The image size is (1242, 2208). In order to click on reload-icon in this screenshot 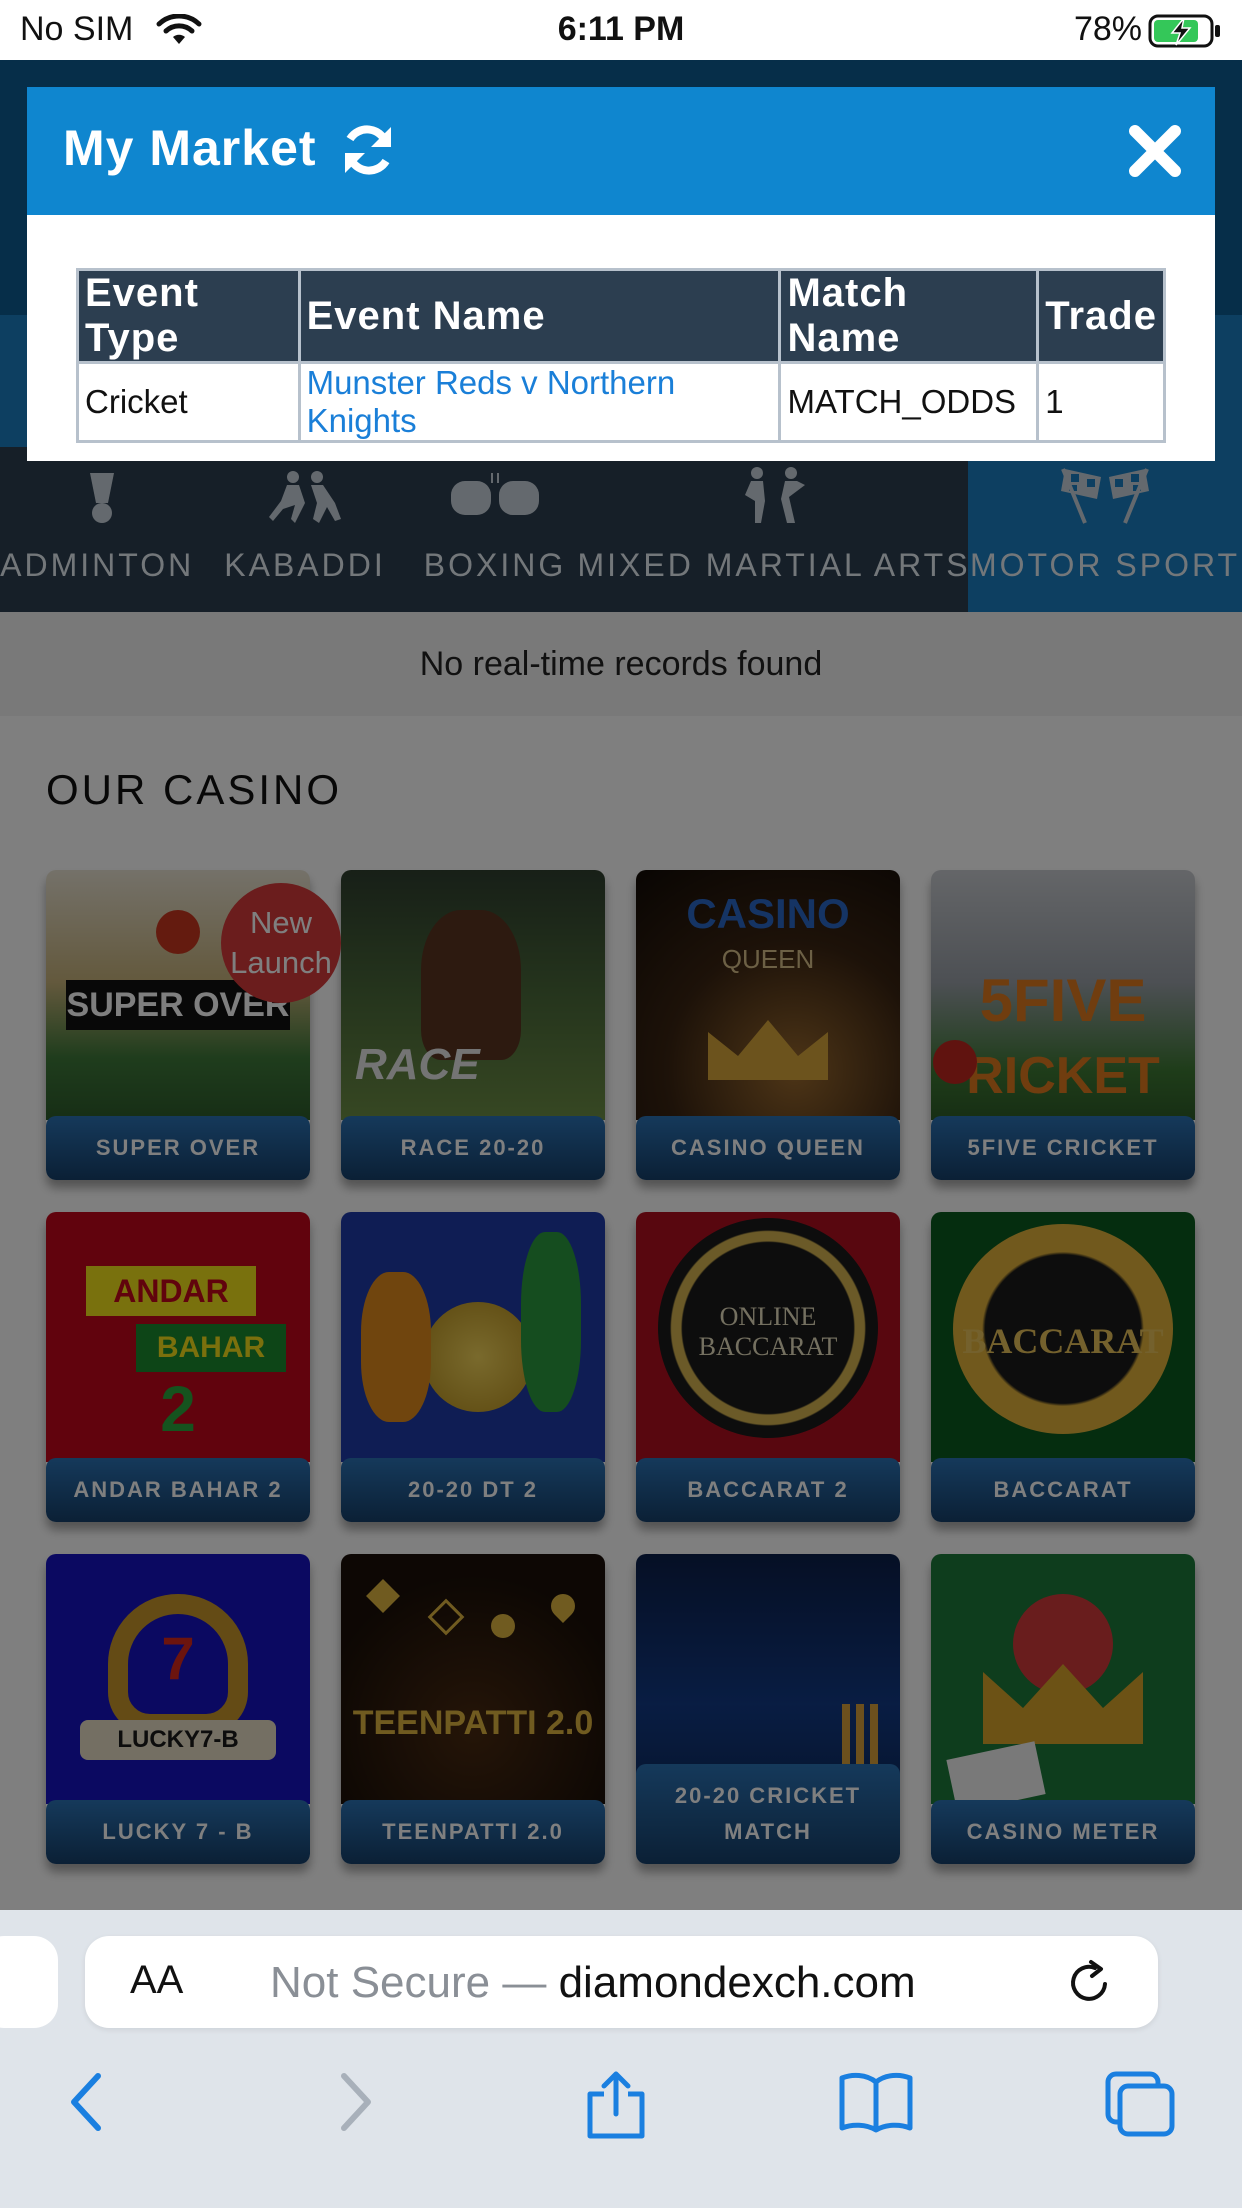, I will do `click(1090, 1985)`.